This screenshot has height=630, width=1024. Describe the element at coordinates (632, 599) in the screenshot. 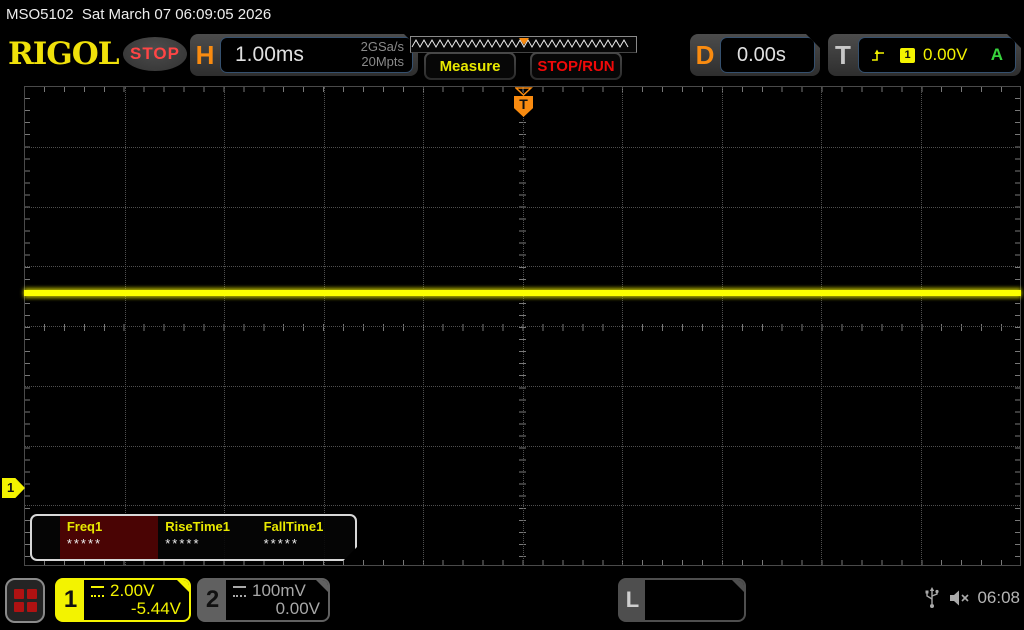

I see `logic-label: L` at that location.